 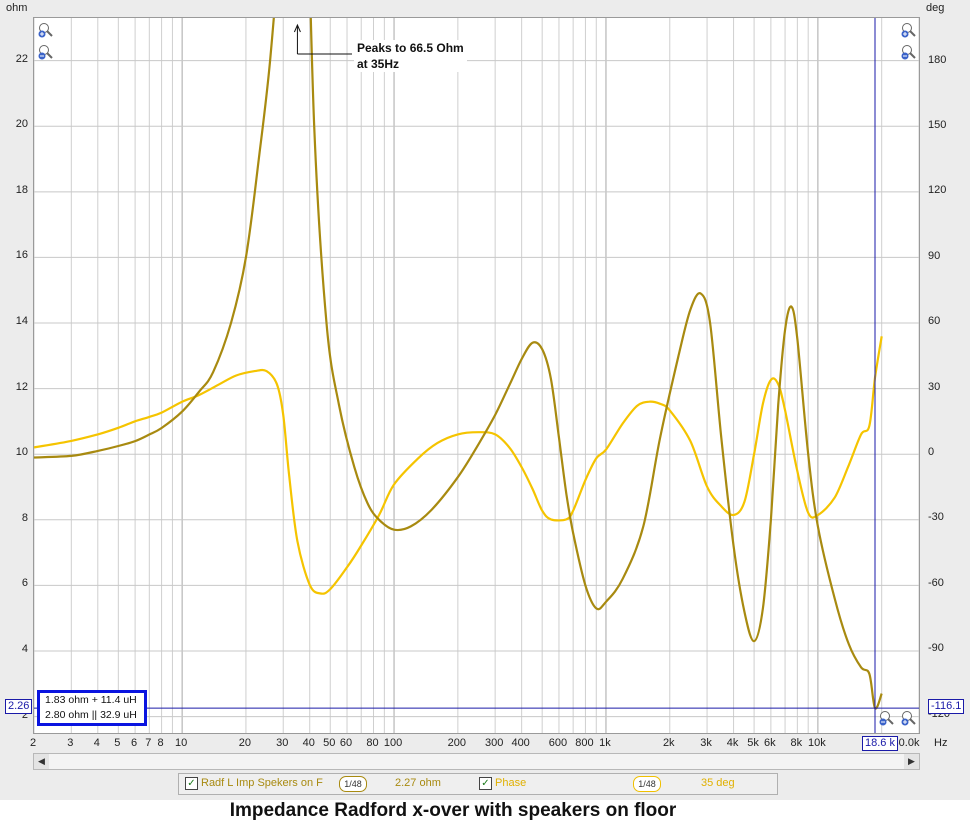 I want to click on left-tick-label: 18, so click(x=21, y=189).